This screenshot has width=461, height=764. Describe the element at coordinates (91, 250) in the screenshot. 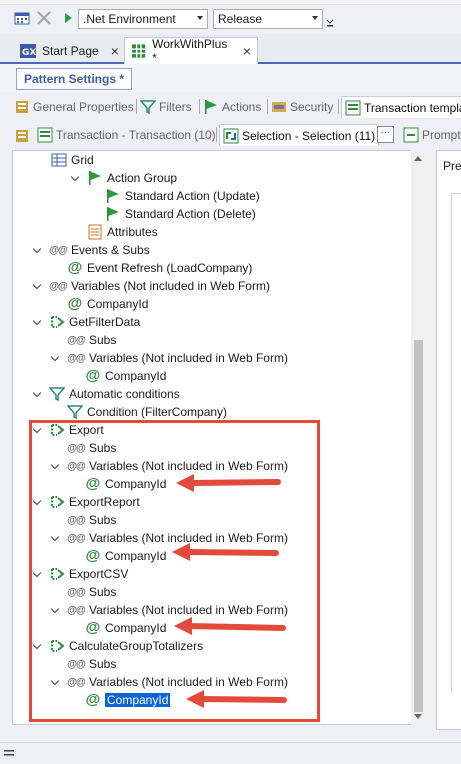

I see `tree-item-events-subs: @@ Events & Subs` at that location.